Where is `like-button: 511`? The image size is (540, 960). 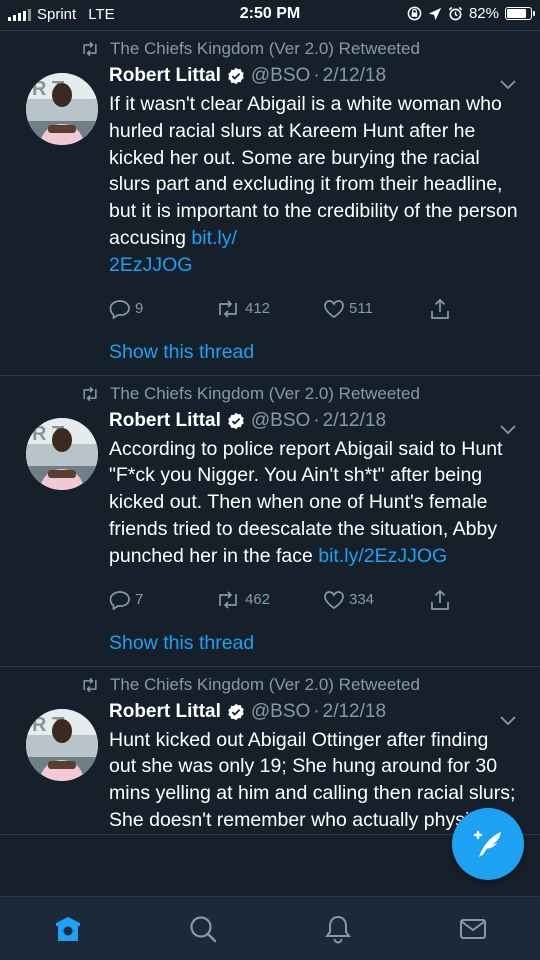
like-button: 511 is located at coordinates (376, 309).